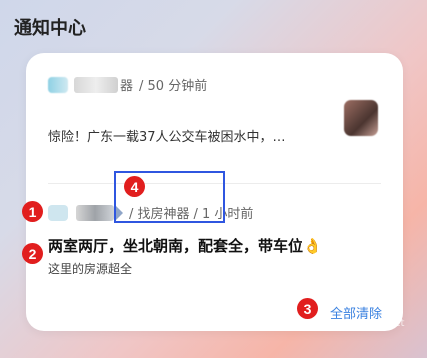 Image resolution: width=427 pixels, height=358 pixels. I want to click on annotation-marker-1: 1, so click(32, 211).